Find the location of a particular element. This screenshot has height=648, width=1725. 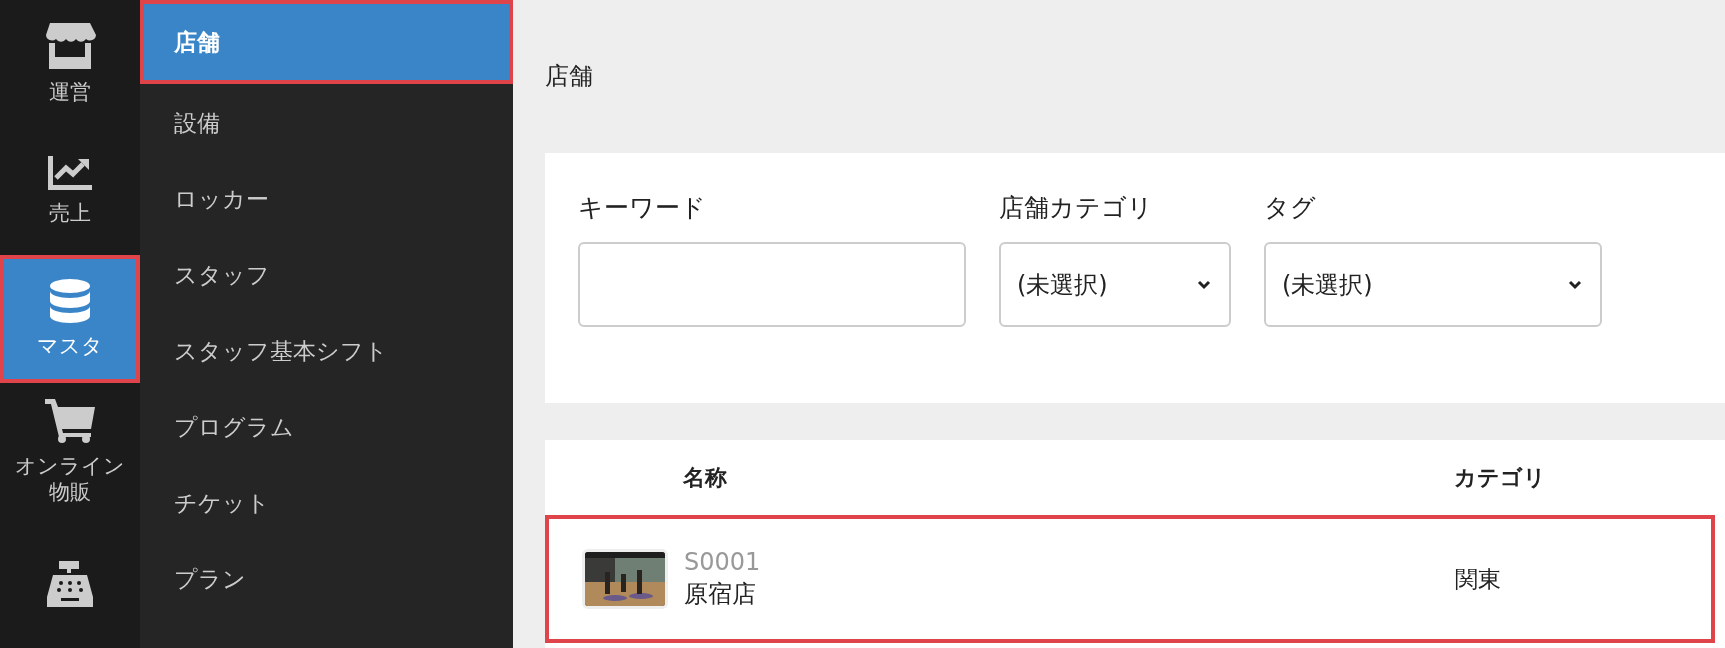

rail-label: オンライン物販 is located at coordinates (70, 479).